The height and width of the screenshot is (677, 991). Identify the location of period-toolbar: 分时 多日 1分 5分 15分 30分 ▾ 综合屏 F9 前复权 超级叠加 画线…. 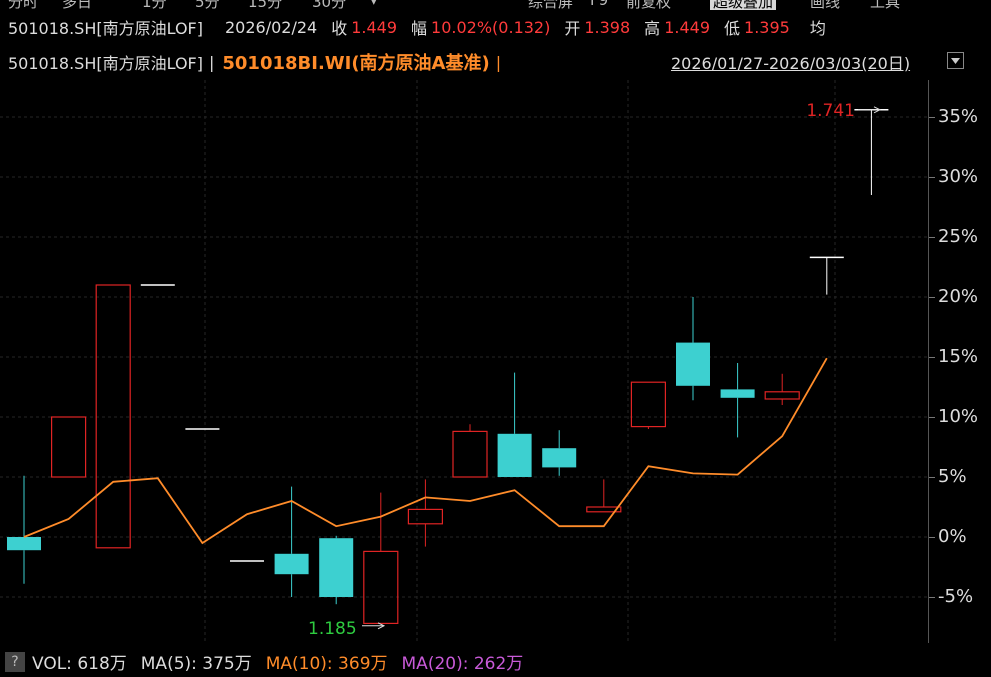
(495, 5).